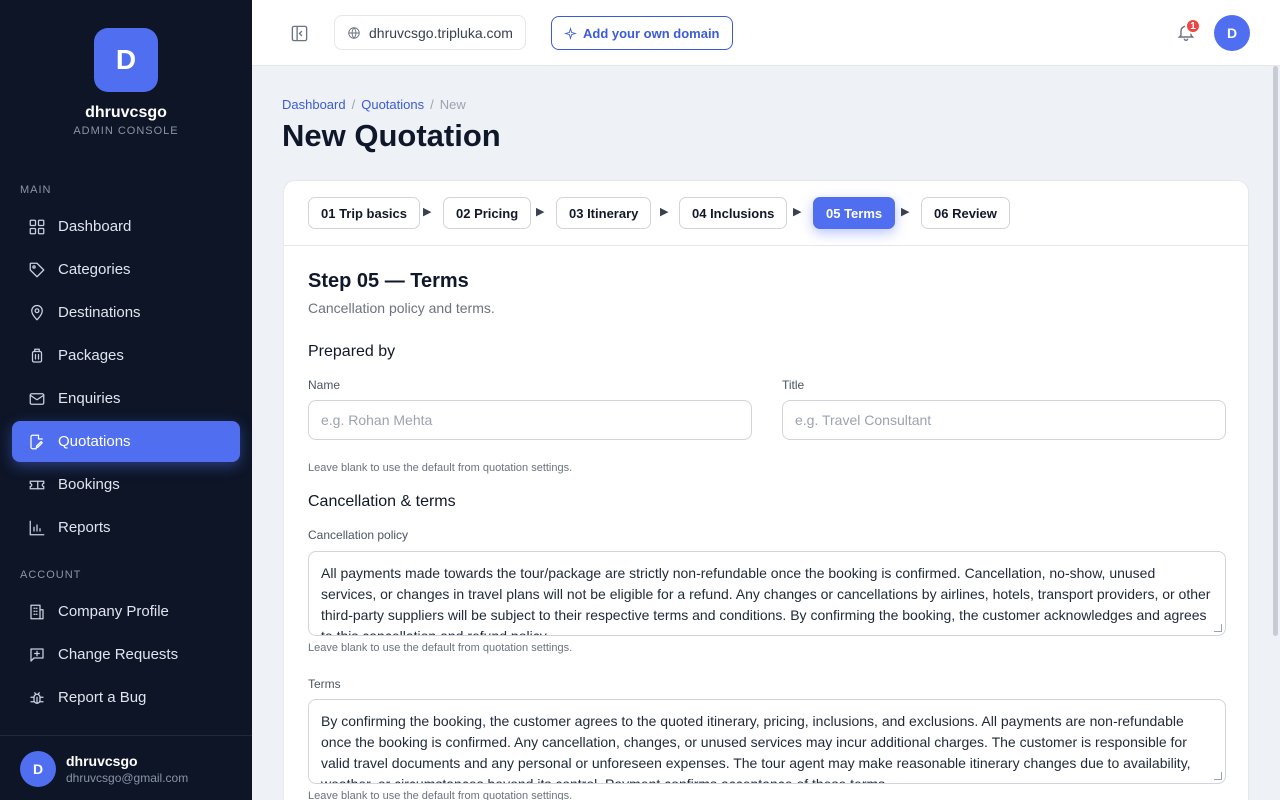 This screenshot has height=800, width=1280. Describe the element at coordinates (37, 355) in the screenshot. I see `luggage-icon` at that location.